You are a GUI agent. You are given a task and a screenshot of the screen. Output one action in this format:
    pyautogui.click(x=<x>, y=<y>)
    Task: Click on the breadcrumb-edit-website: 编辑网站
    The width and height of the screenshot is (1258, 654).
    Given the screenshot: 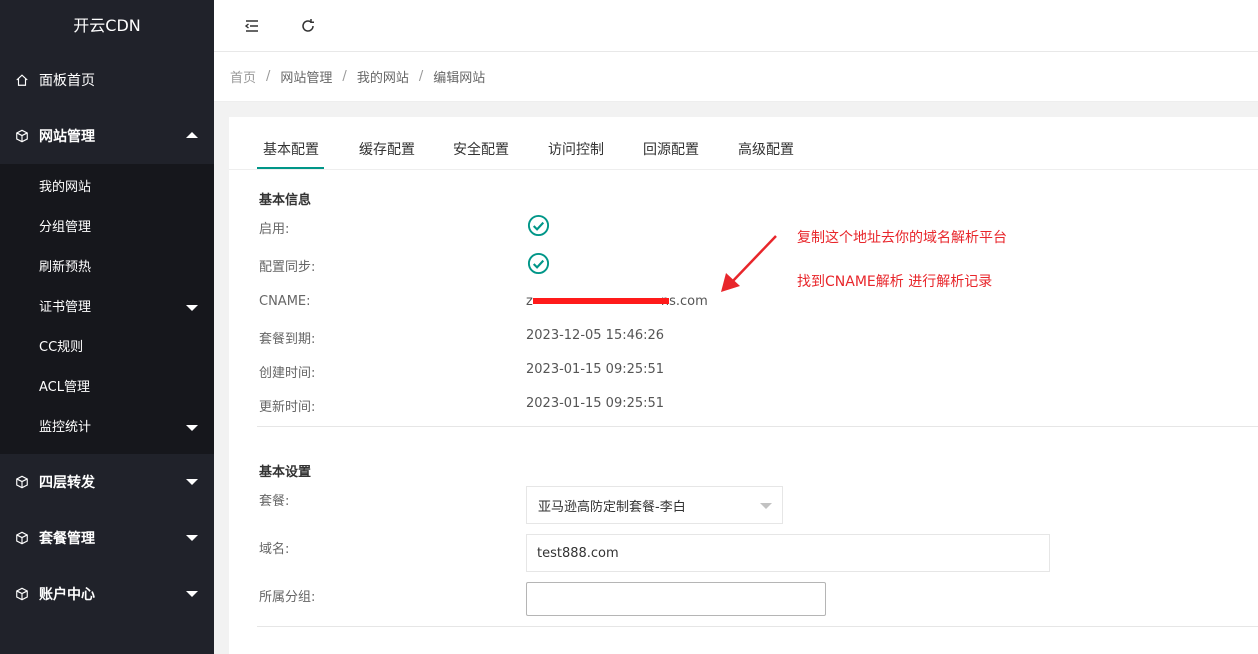 What is the action you would take?
    pyautogui.click(x=459, y=78)
    